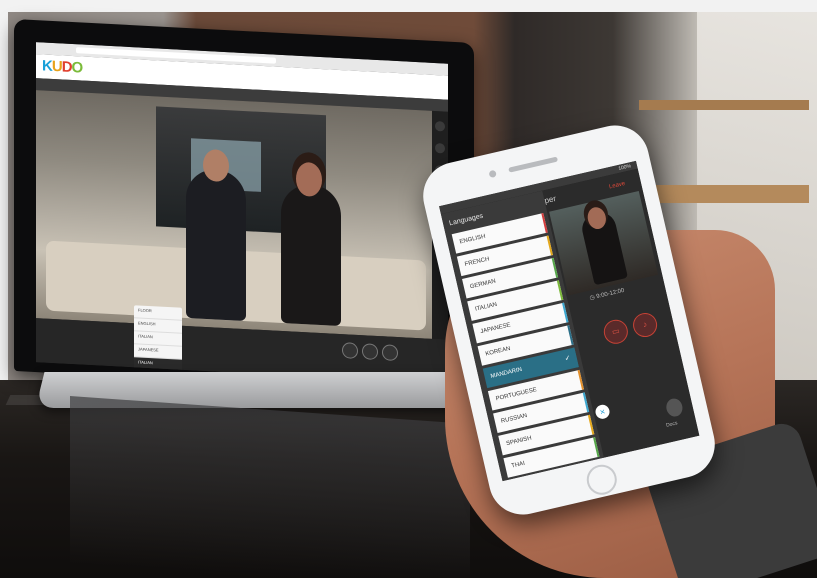  What do you see at coordinates (498, 352) in the screenshot?
I see `language-label: KOREAN` at bounding box center [498, 352].